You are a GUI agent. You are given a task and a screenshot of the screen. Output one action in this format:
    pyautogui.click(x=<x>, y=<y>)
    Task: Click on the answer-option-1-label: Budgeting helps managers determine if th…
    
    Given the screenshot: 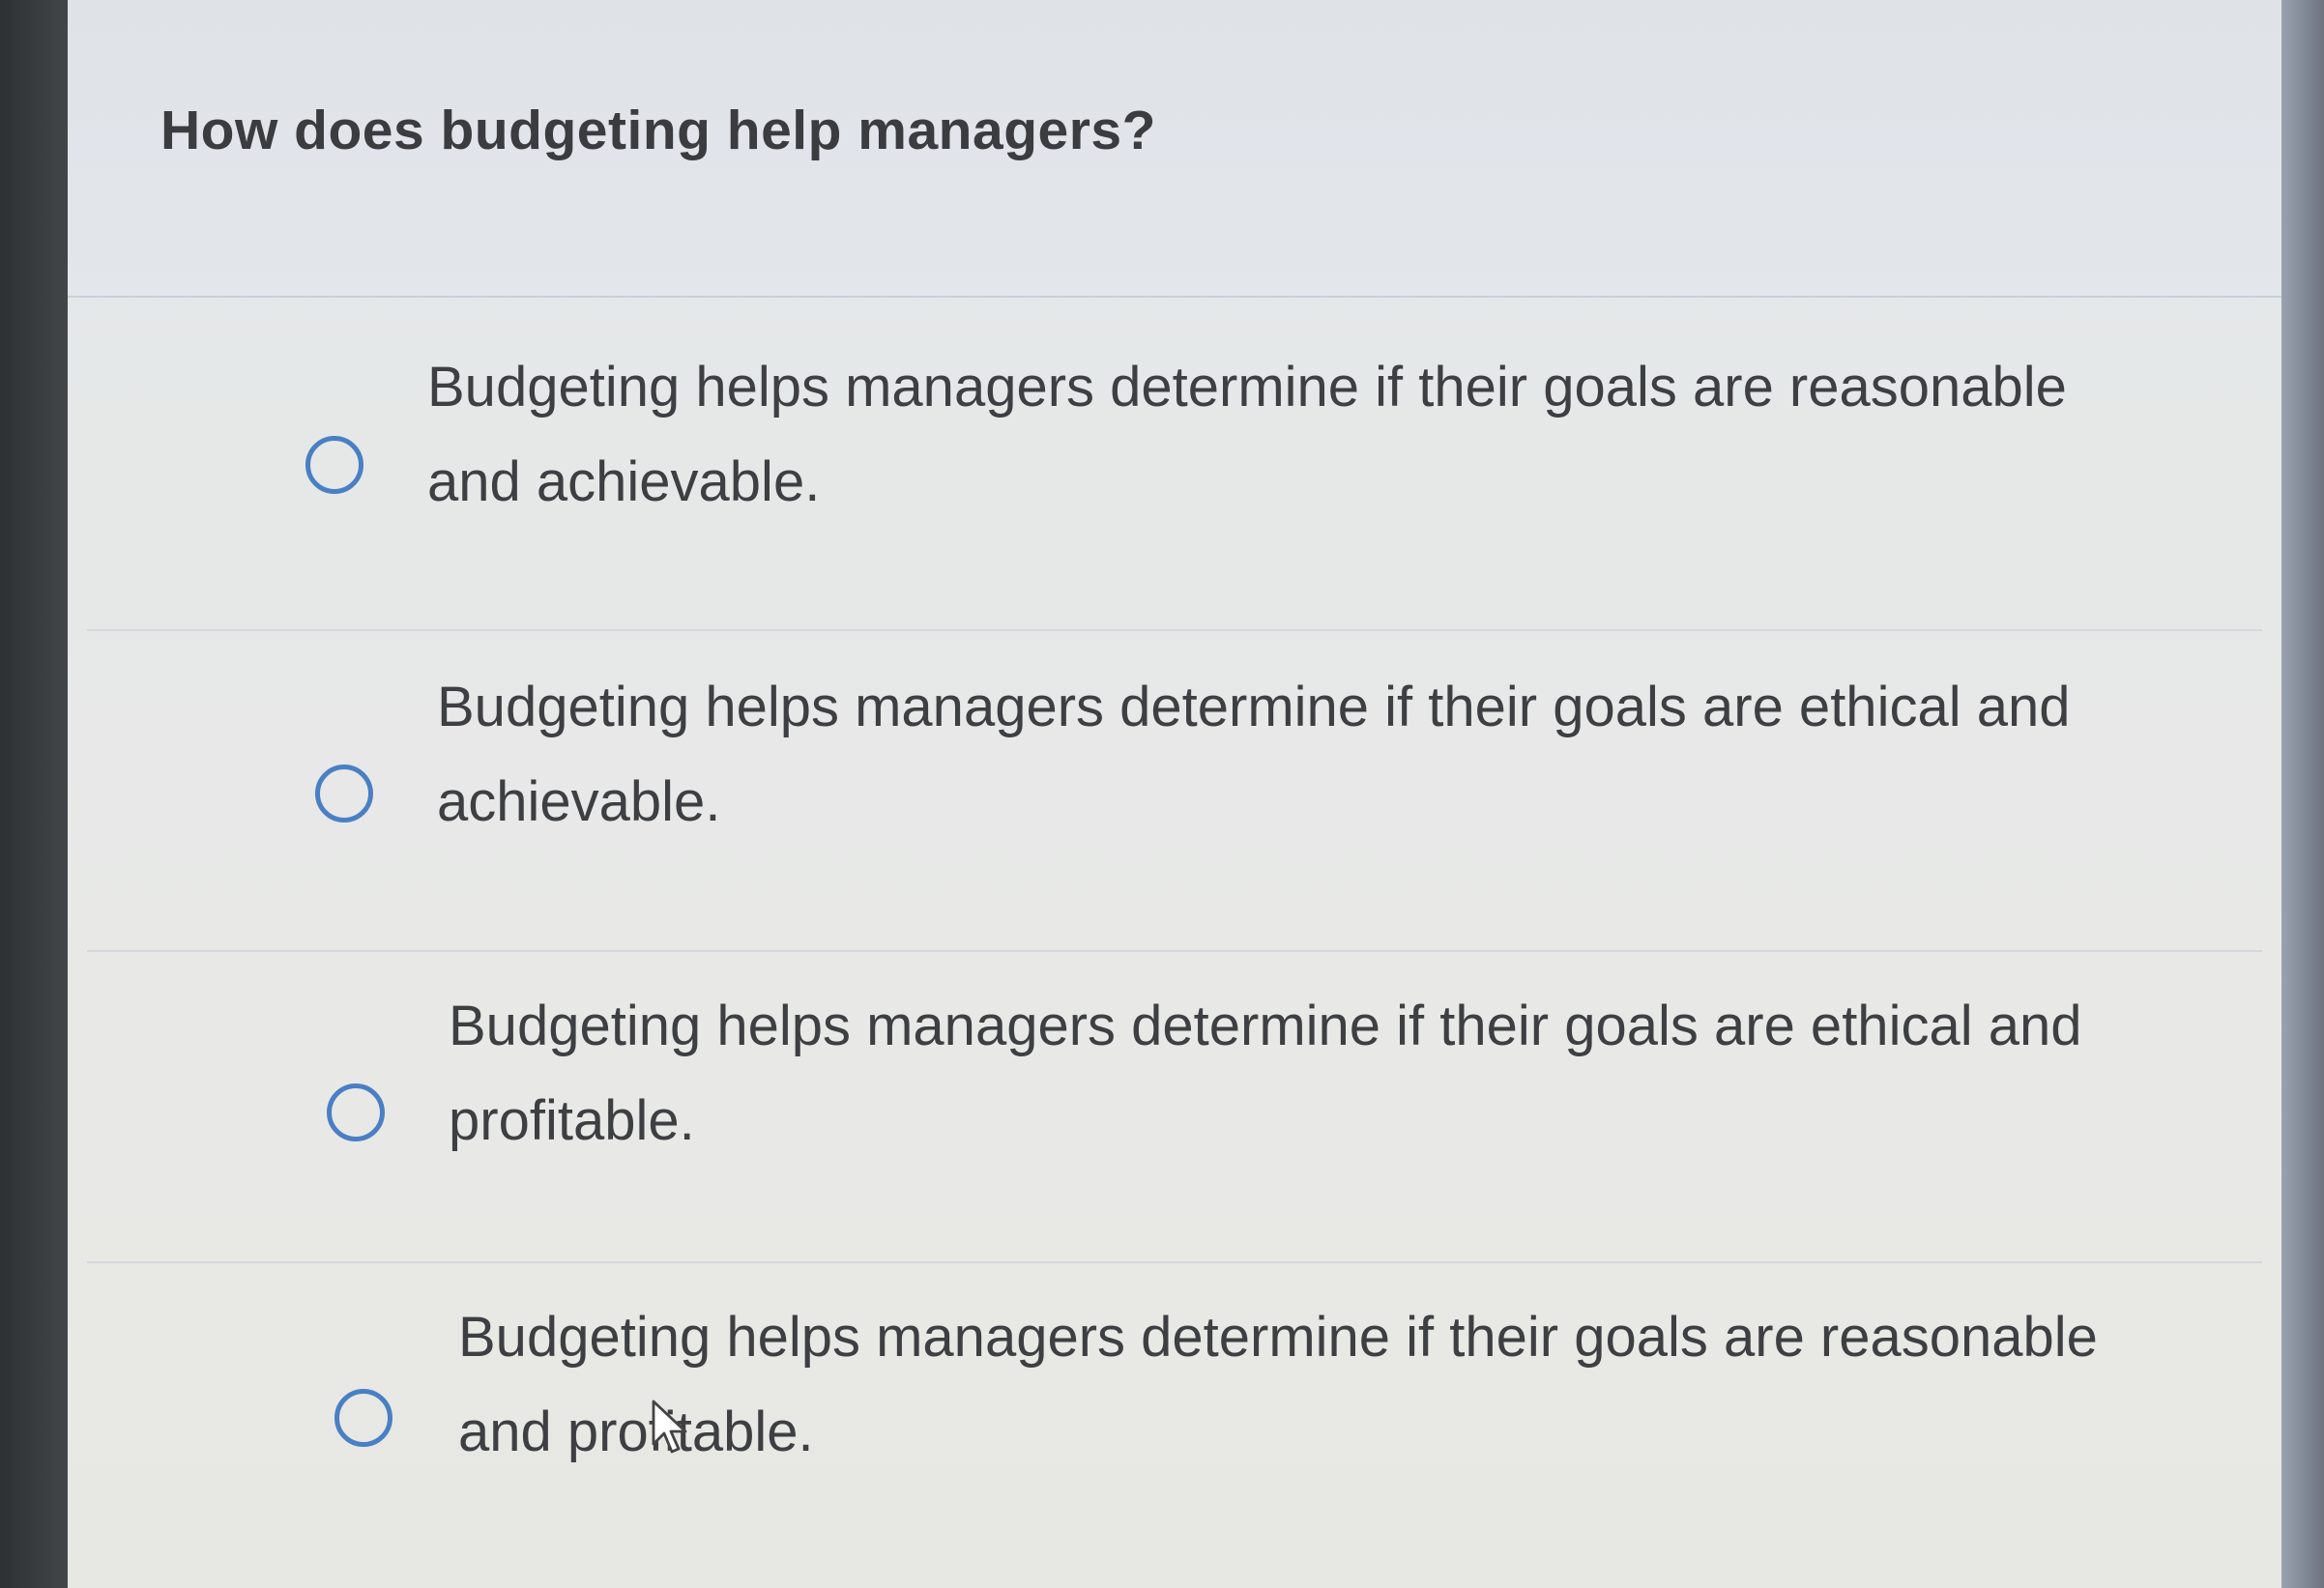 What is the action you would take?
    pyautogui.click(x=1249, y=435)
    